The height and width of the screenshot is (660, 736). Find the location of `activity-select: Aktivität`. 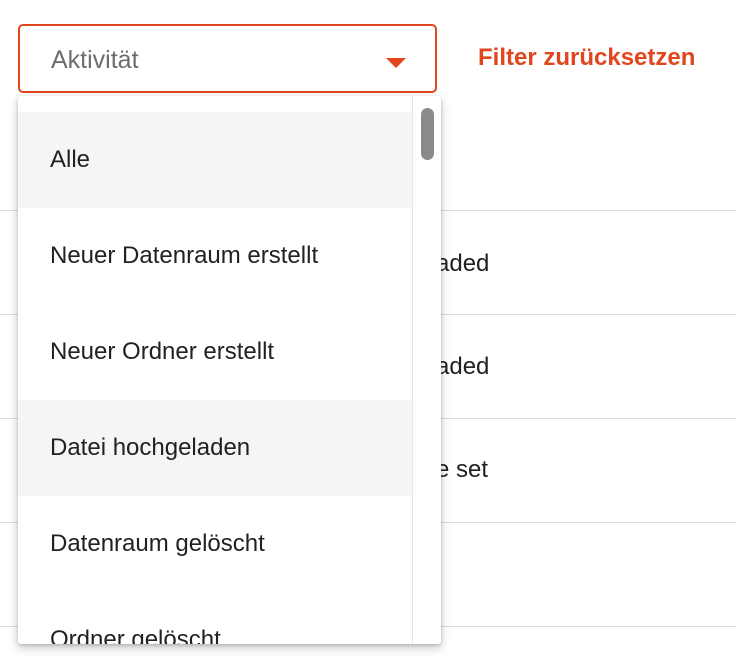

activity-select: Aktivität is located at coordinates (227, 58).